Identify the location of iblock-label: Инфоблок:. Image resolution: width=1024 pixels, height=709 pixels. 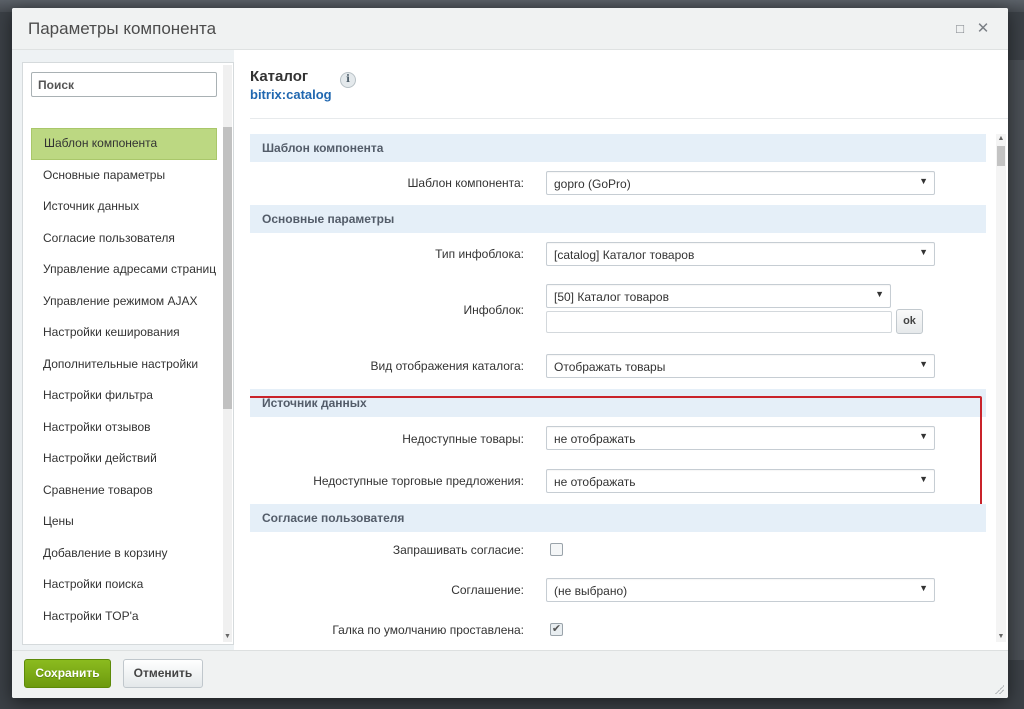
(493, 310).